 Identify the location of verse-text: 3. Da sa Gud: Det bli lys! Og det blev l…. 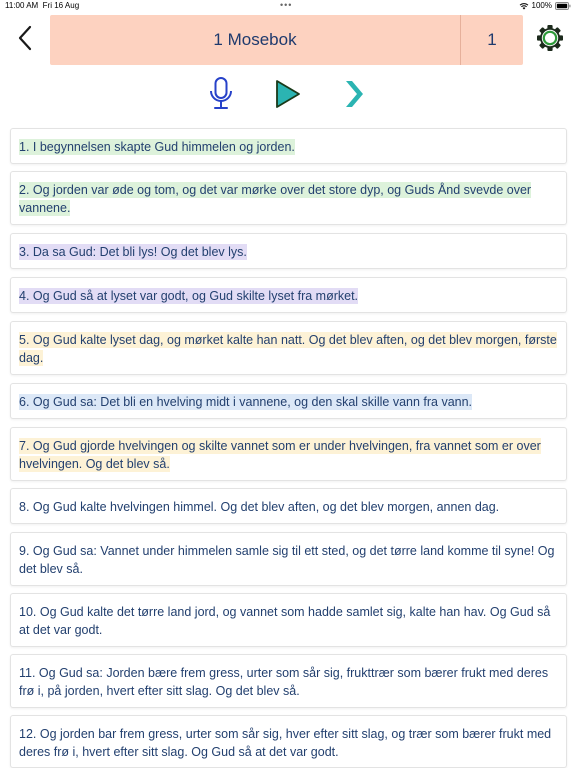
(133, 252).